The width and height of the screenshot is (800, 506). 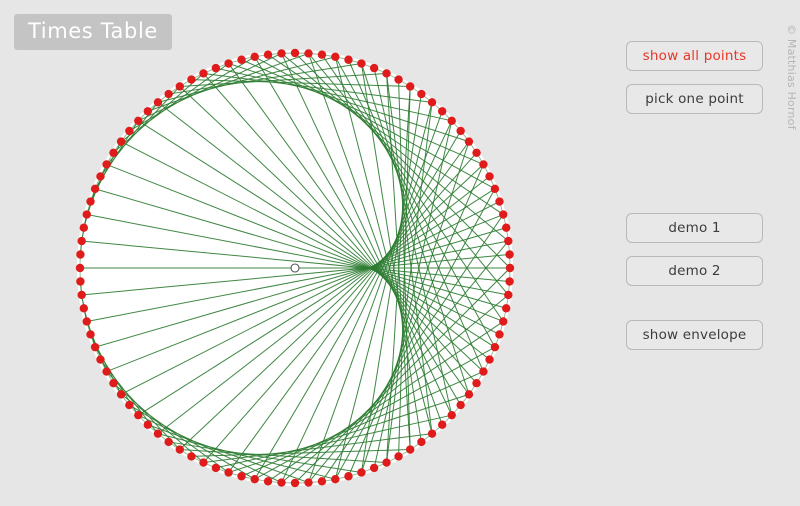 I want to click on demo-1-button: demo 1, so click(x=694, y=228).